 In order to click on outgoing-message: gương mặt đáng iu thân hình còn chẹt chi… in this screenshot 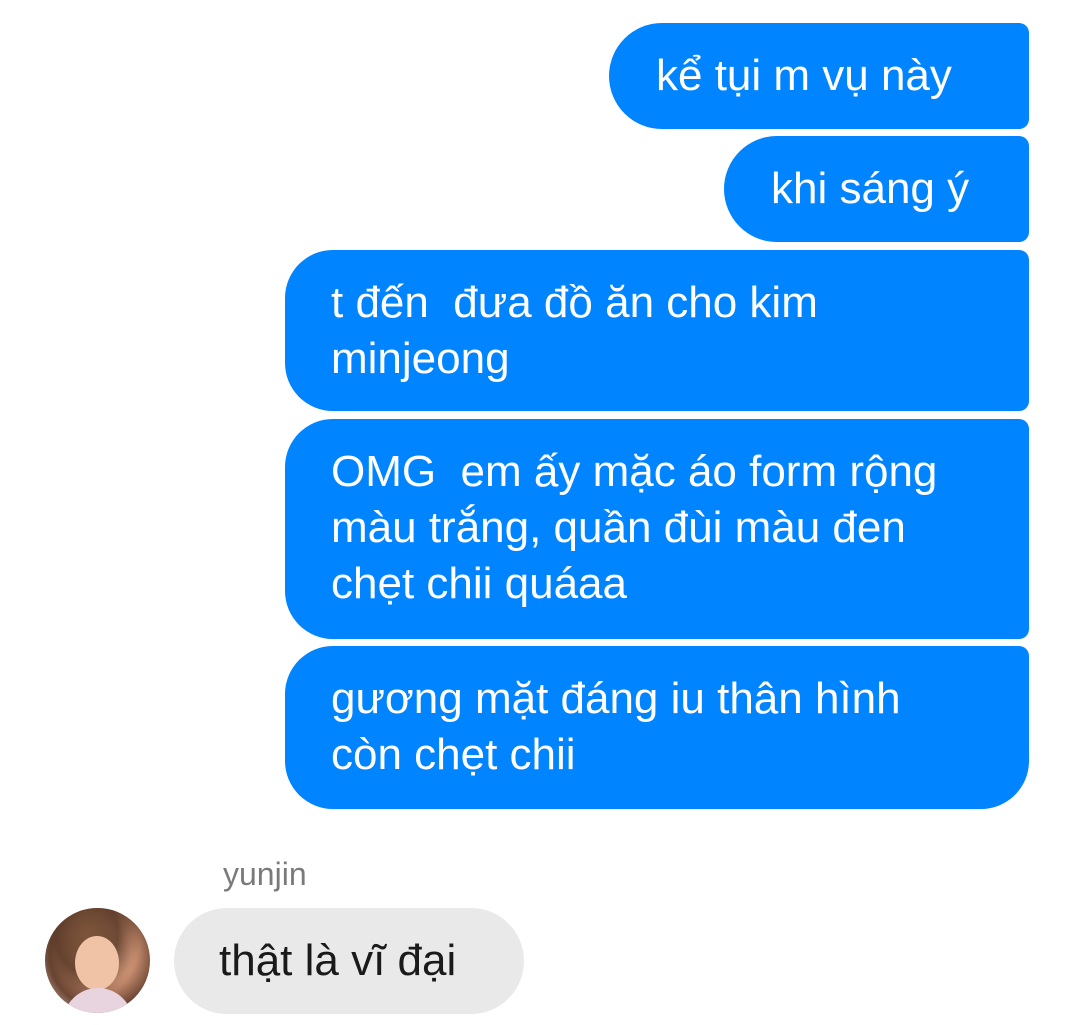, I will do `click(657, 727)`.